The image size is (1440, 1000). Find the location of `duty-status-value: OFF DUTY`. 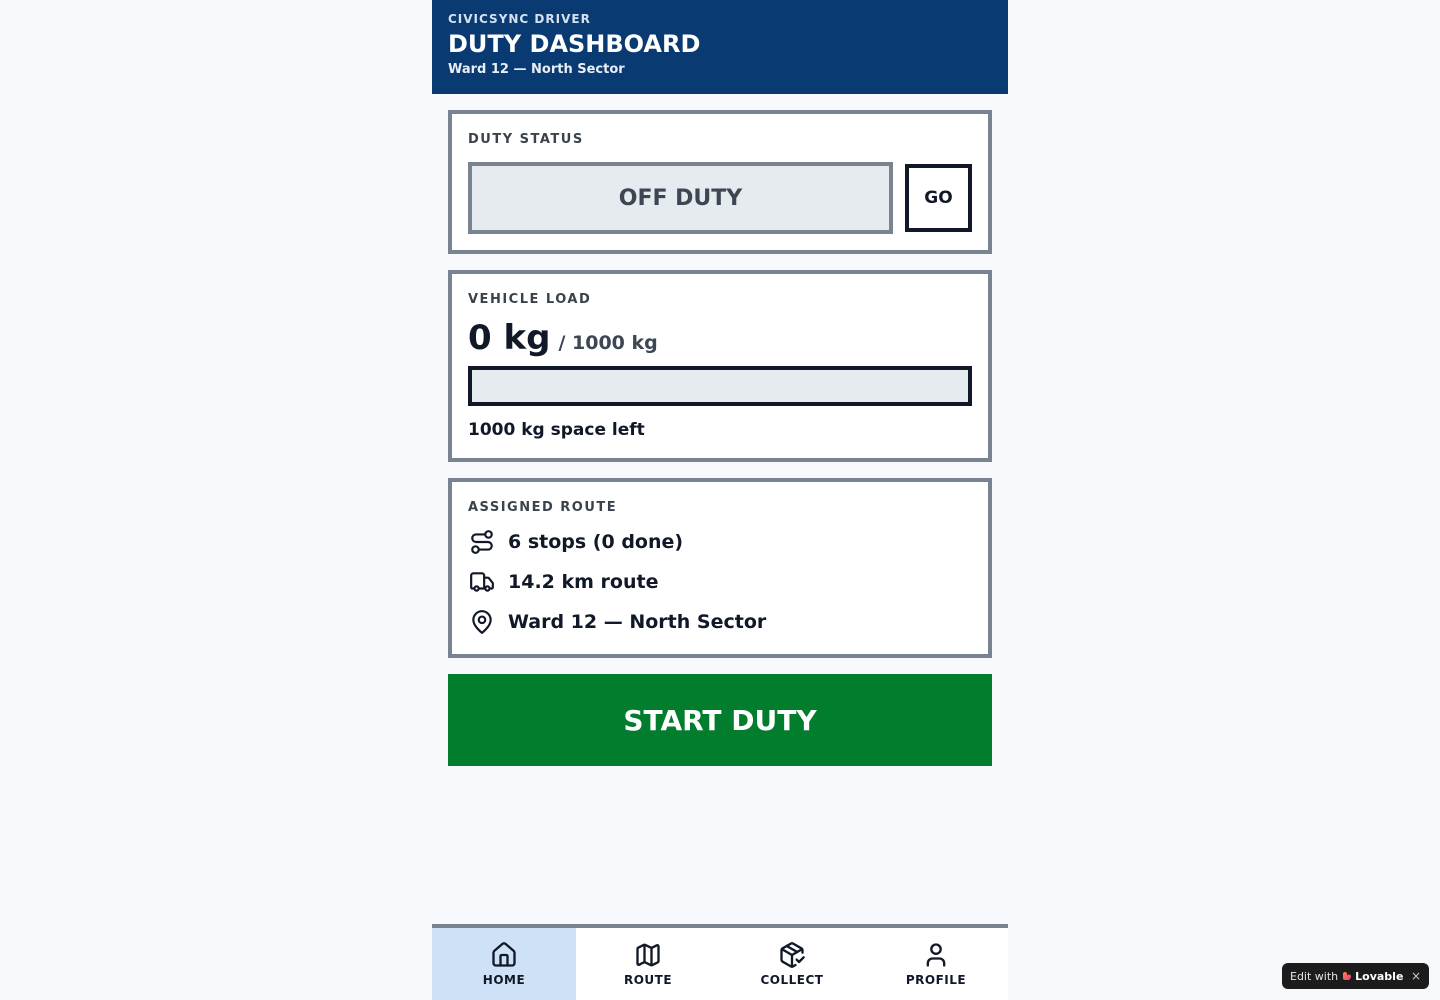

duty-status-value: OFF DUTY is located at coordinates (680, 198).